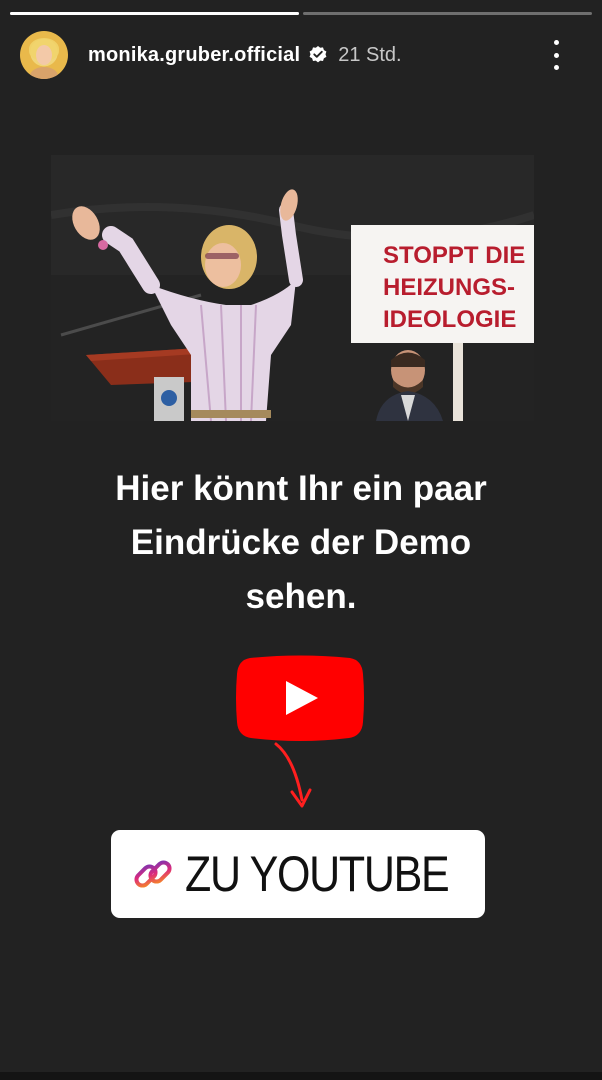 This screenshot has height=1080, width=602. Describe the element at coordinates (153, 874) in the screenshot. I see `link-icon` at that location.